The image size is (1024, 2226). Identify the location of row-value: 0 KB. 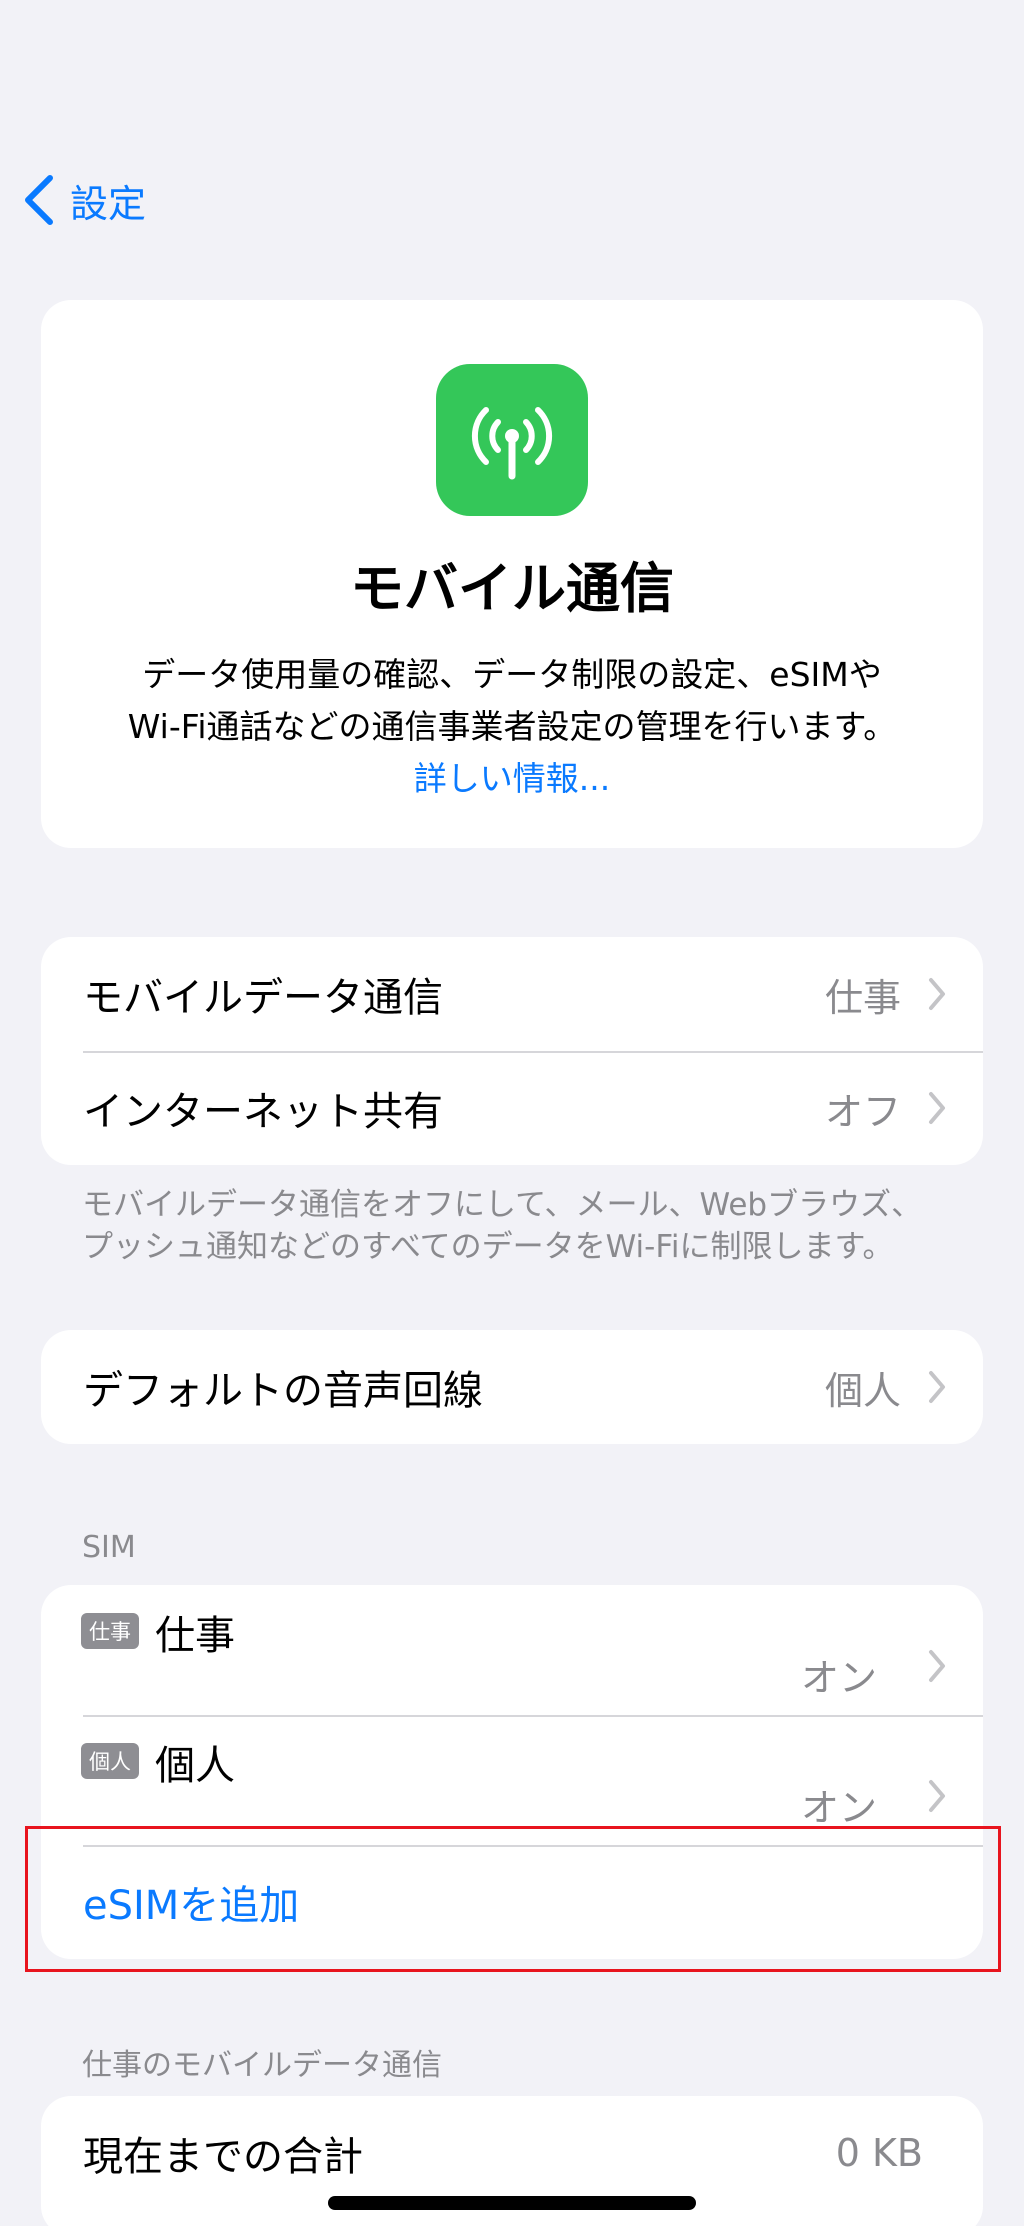
(879, 2153).